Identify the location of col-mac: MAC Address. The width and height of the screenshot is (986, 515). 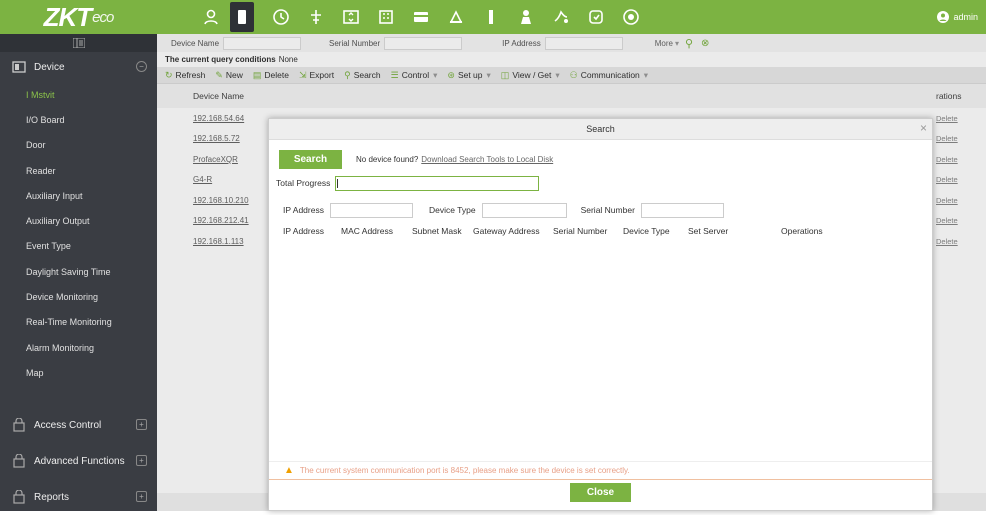
(367, 230).